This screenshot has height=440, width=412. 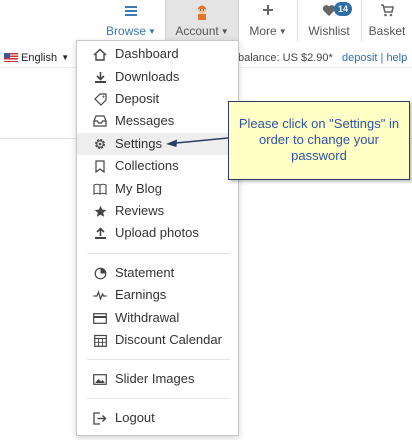 I want to click on credit-card-icon, so click(x=100, y=318).